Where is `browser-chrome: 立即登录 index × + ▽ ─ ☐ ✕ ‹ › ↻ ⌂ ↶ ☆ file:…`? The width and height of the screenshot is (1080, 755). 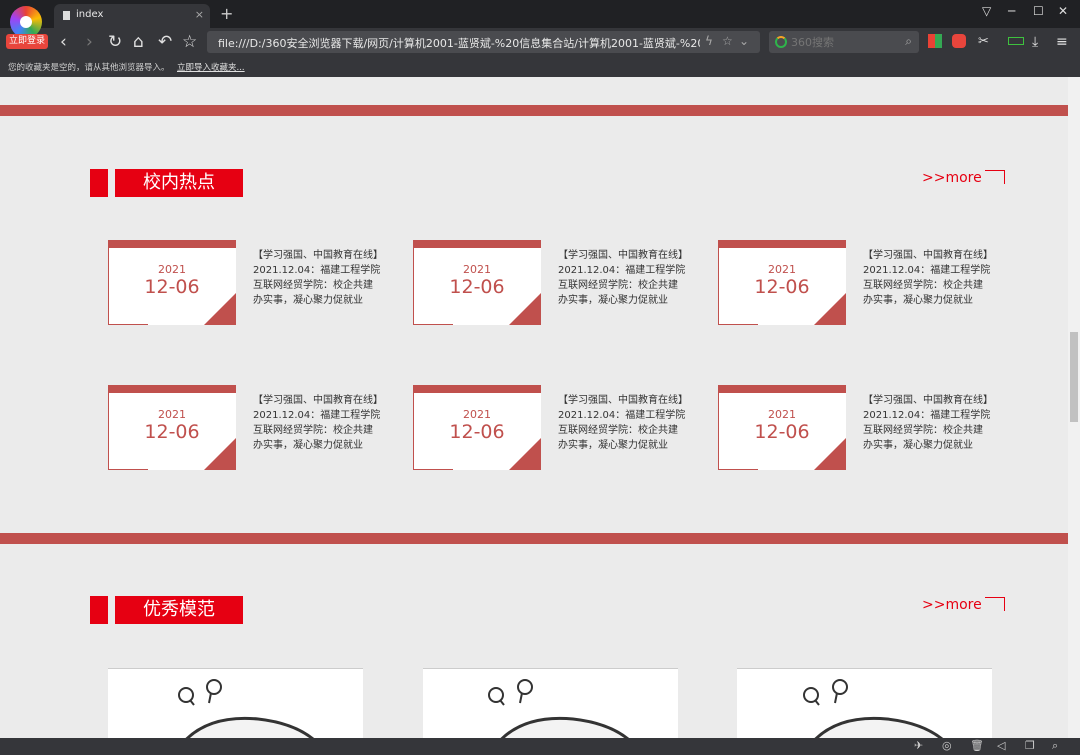
browser-chrome: 立即登录 index × + ▽ ─ ☐ ✕ ‹ › ↻ ⌂ ↶ ☆ file:… is located at coordinates (540, 38).